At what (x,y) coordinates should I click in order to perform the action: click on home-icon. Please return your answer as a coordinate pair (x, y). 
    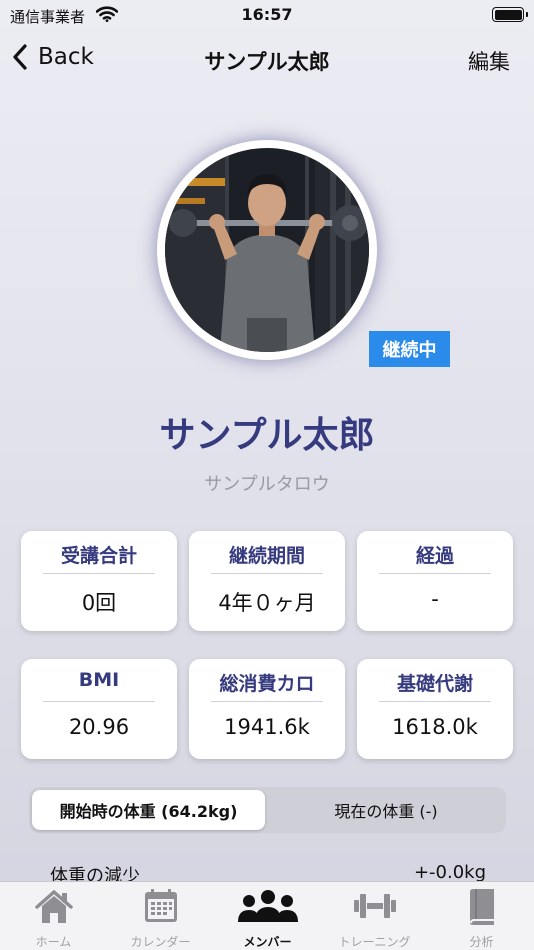
    Looking at the image, I should click on (53, 906).